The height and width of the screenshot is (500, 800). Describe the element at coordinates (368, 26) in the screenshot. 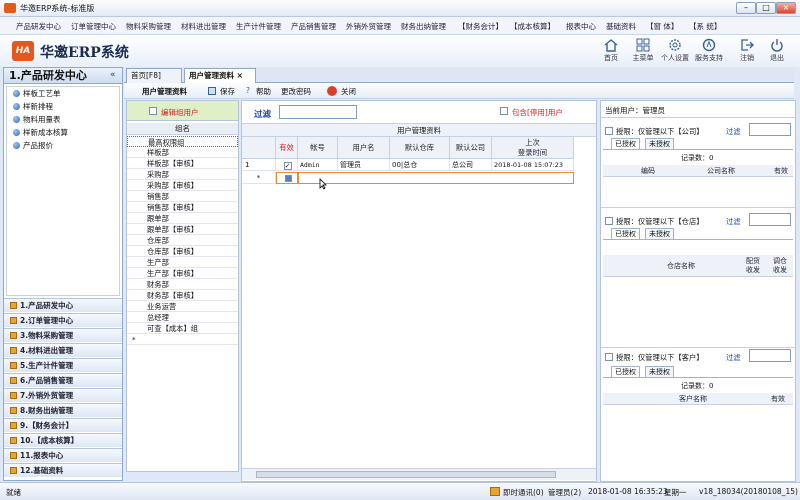

I see `menu-item: 外销外贸管理` at that location.